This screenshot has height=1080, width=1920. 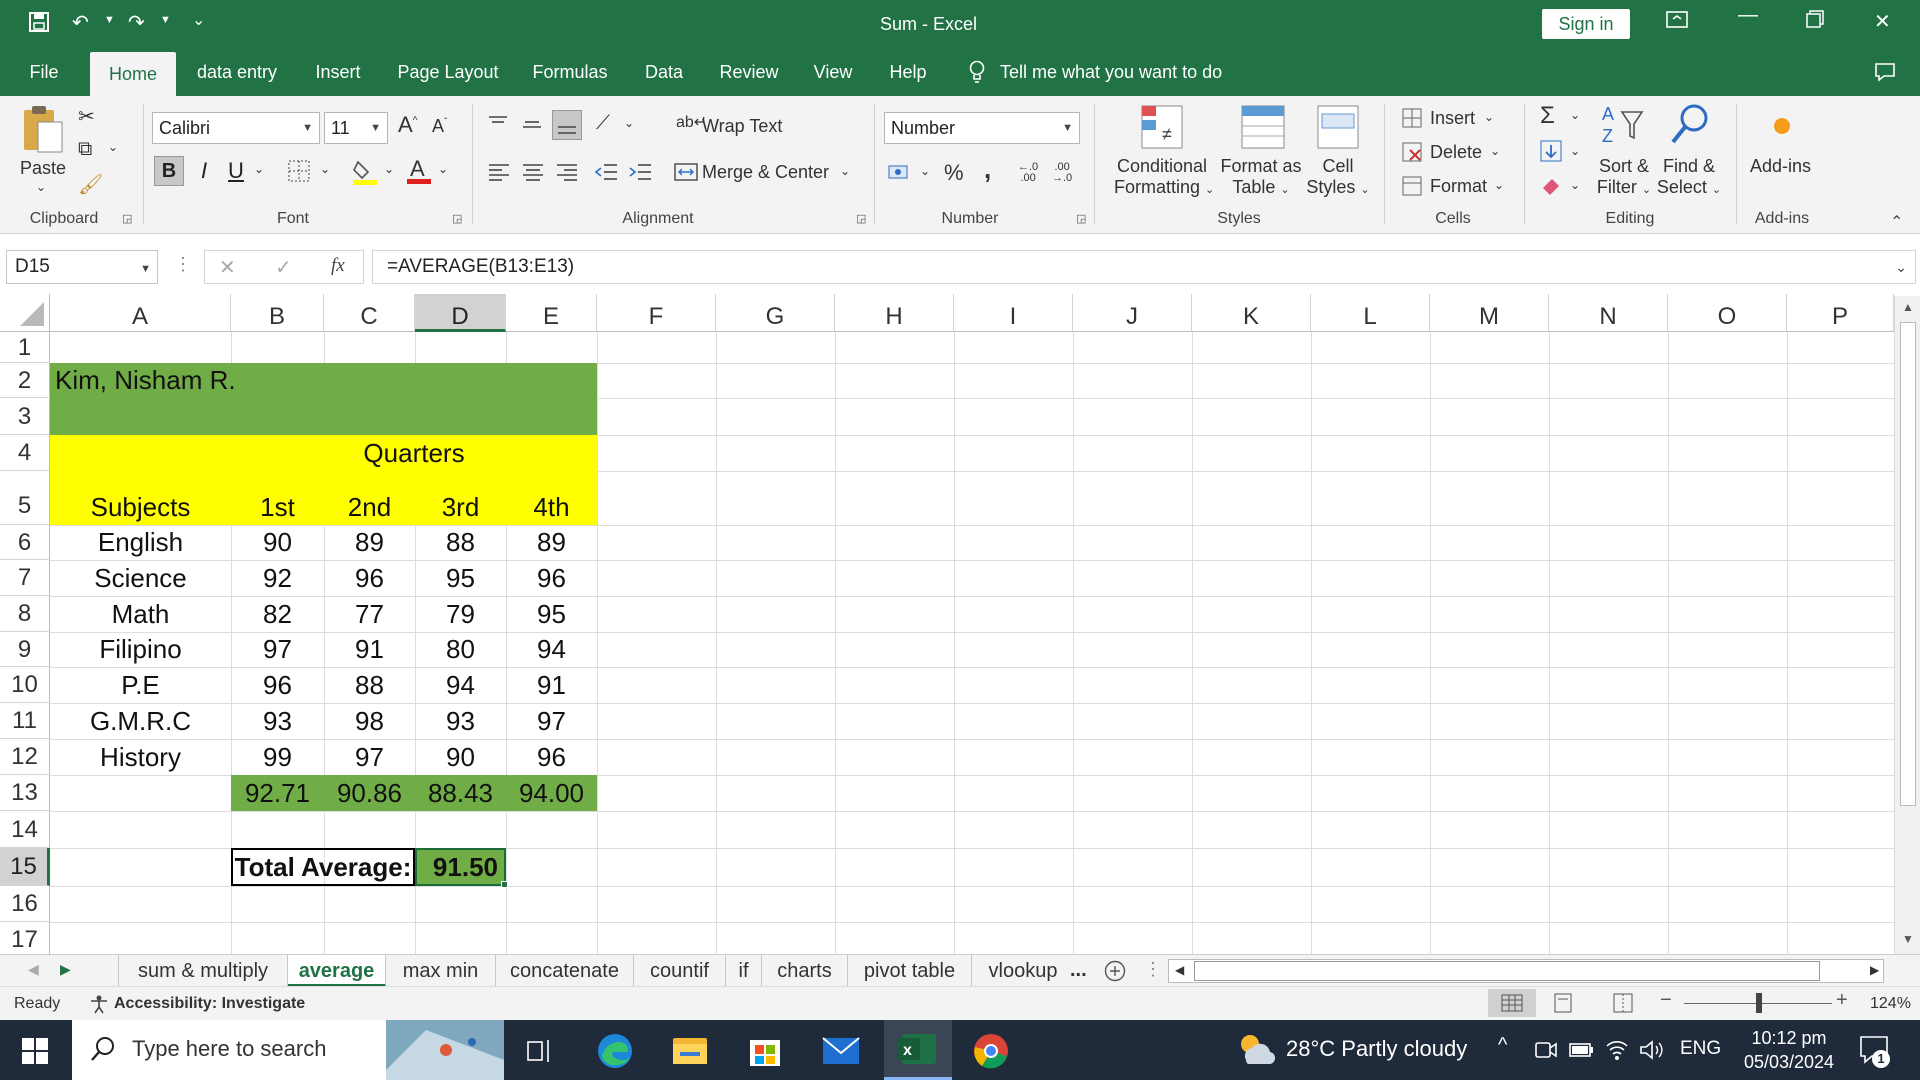 What do you see at coordinates (25, 578) in the screenshot?
I see `row-header-7: 7` at bounding box center [25, 578].